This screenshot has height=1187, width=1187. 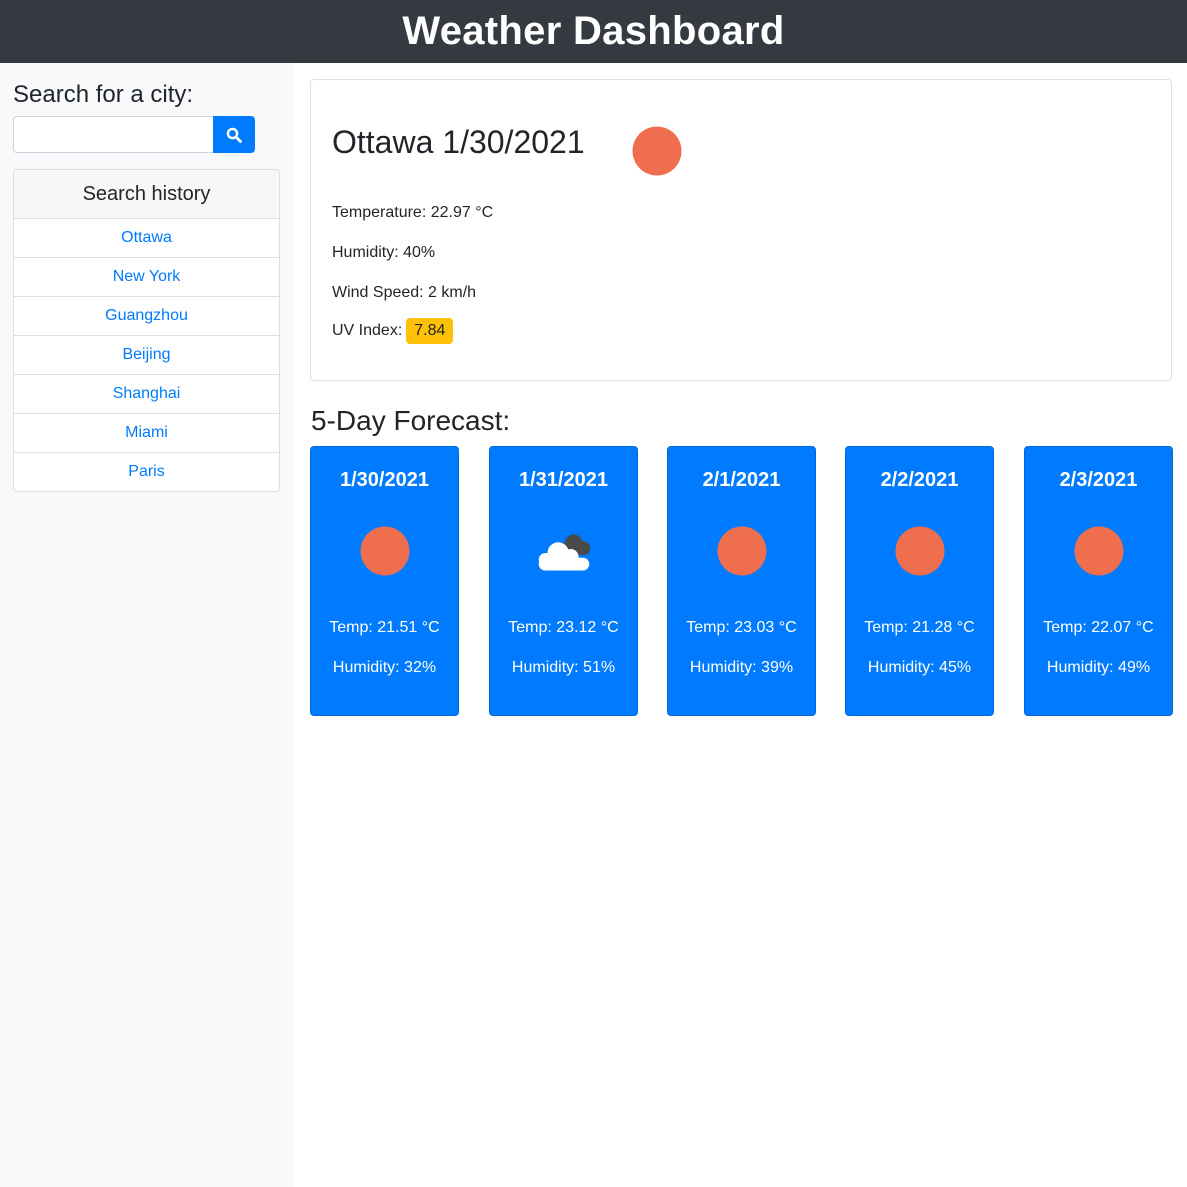 I want to click on app-header: Weather Dashboard, so click(x=593, y=31).